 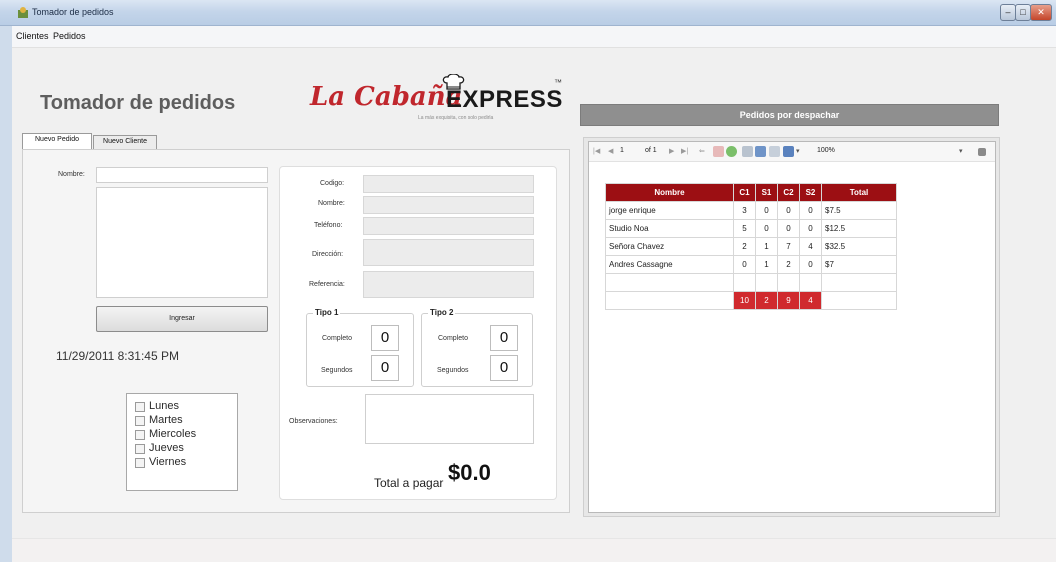 What do you see at coordinates (385, 368) in the screenshot?
I see `tipo1-segundos-input: 0` at bounding box center [385, 368].